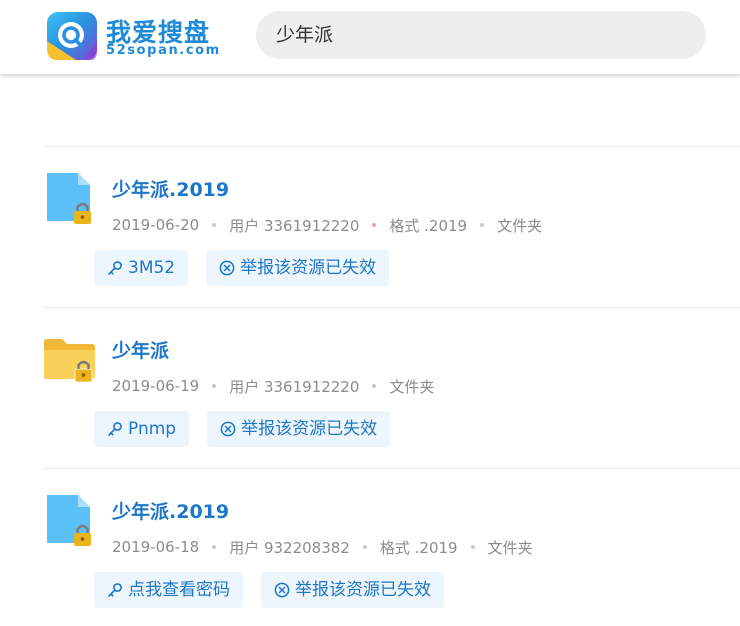 Image resolution: width=740 pixels, height=626 pixels. I want to click on extract-code-button: 3M52, so click(141, 268).